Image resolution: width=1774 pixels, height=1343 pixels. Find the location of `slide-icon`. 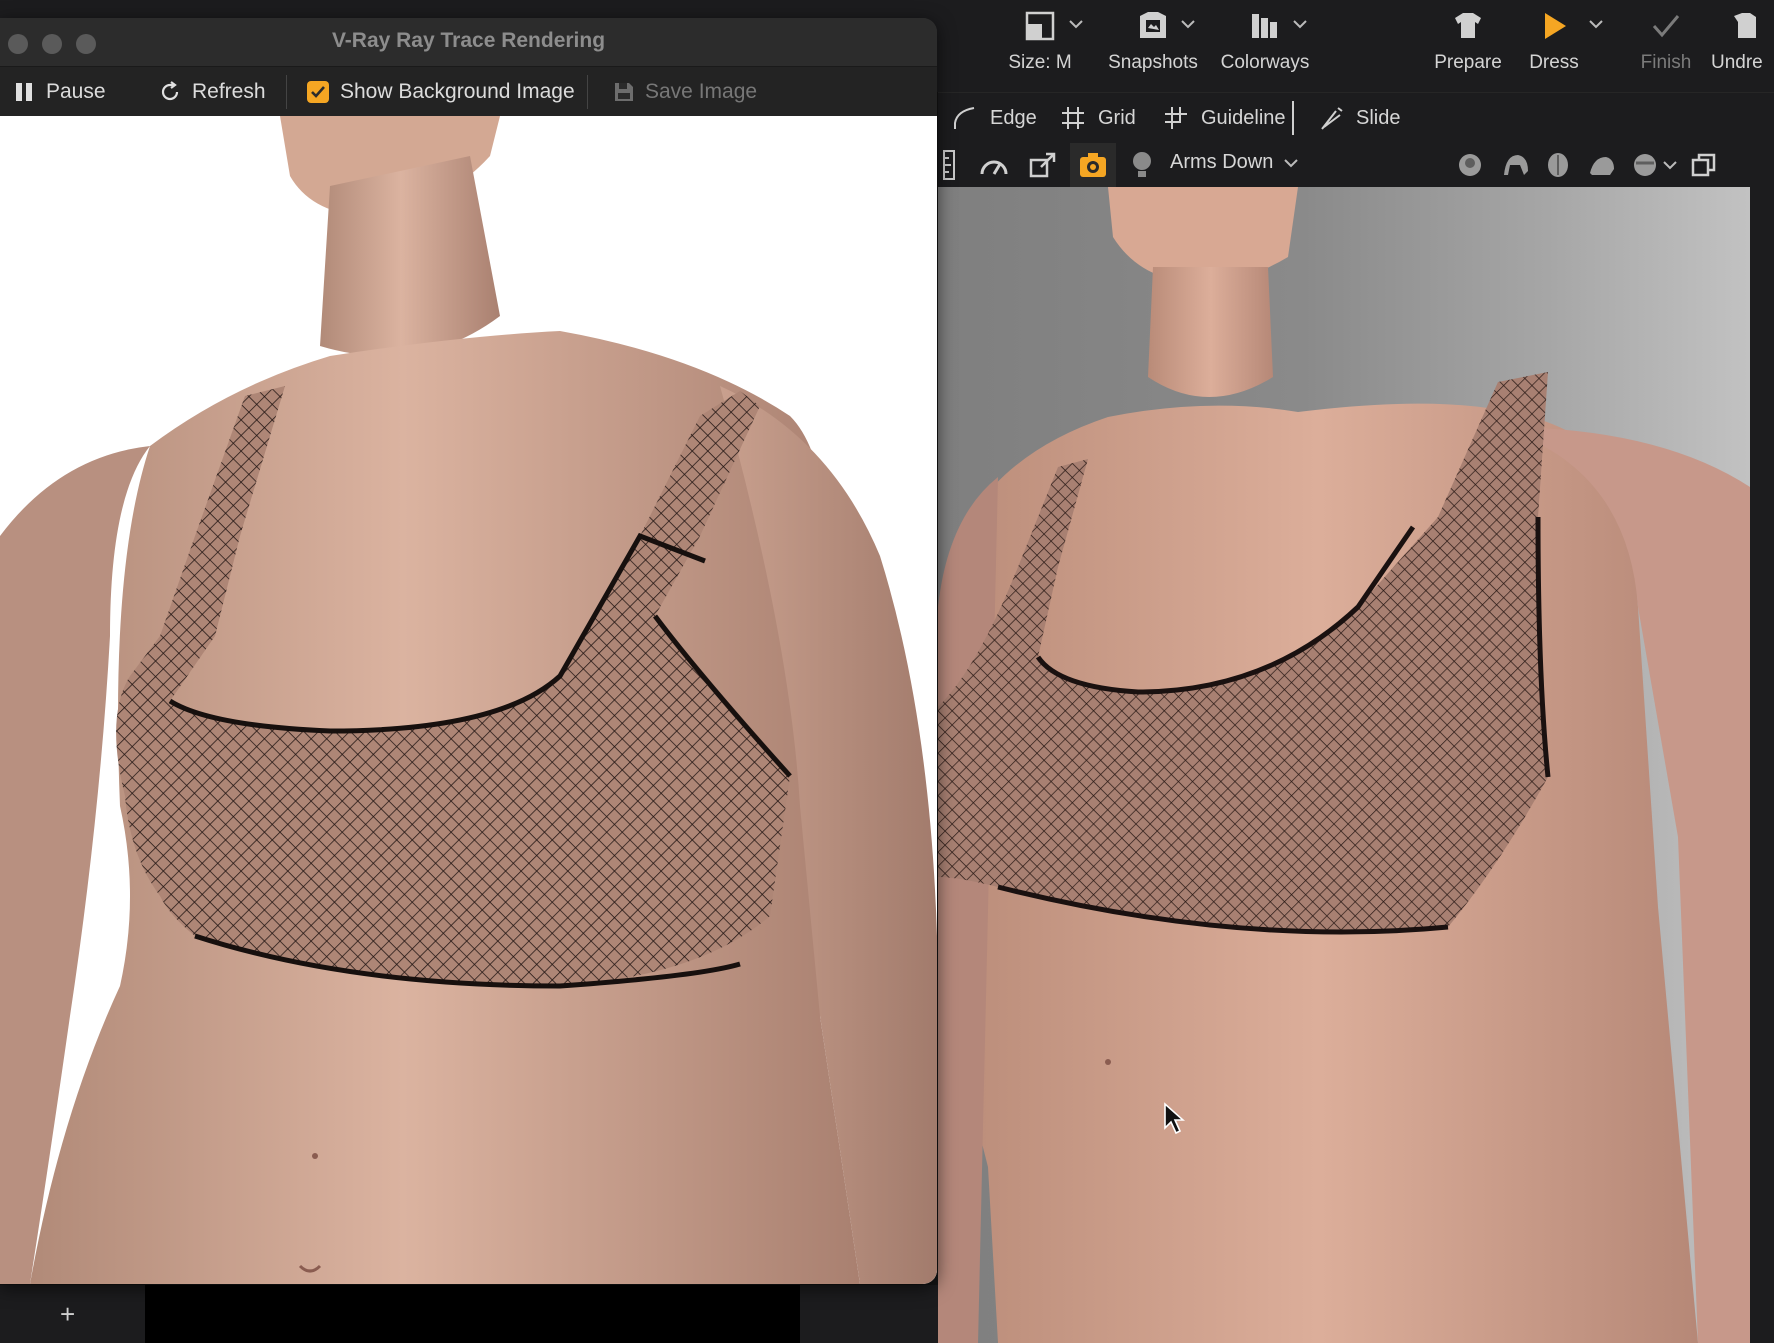

slide-icon is located at coordinates (1332, 118).